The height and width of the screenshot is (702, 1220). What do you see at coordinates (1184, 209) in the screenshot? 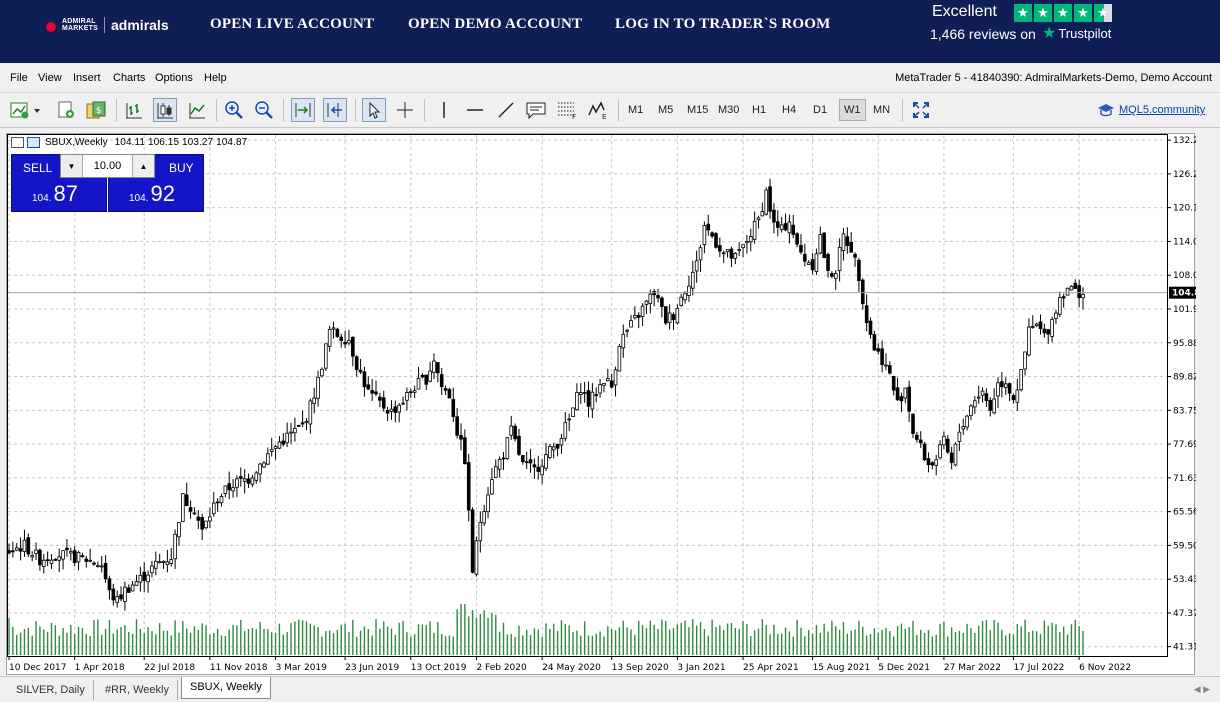
I see `y-tick-label: 120.14` at bounding box center [1184, 209].